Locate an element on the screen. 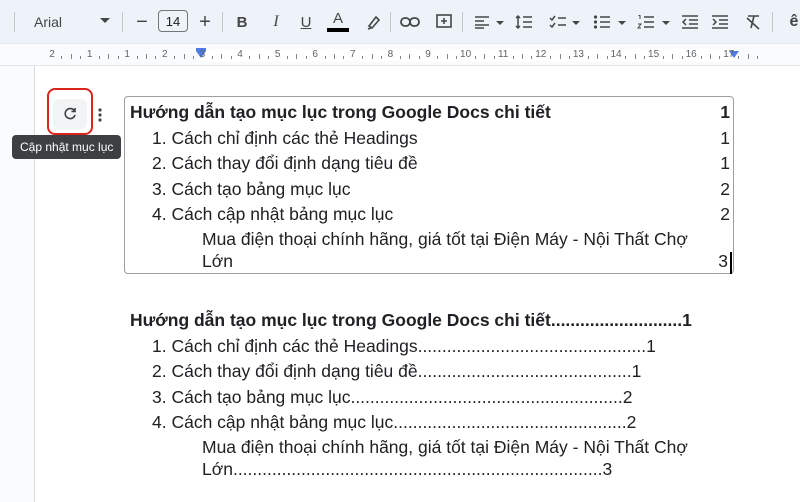 The height and width of the screenshot is (502, 800). input-tools-button: ê is located at coordinates (791, 22).